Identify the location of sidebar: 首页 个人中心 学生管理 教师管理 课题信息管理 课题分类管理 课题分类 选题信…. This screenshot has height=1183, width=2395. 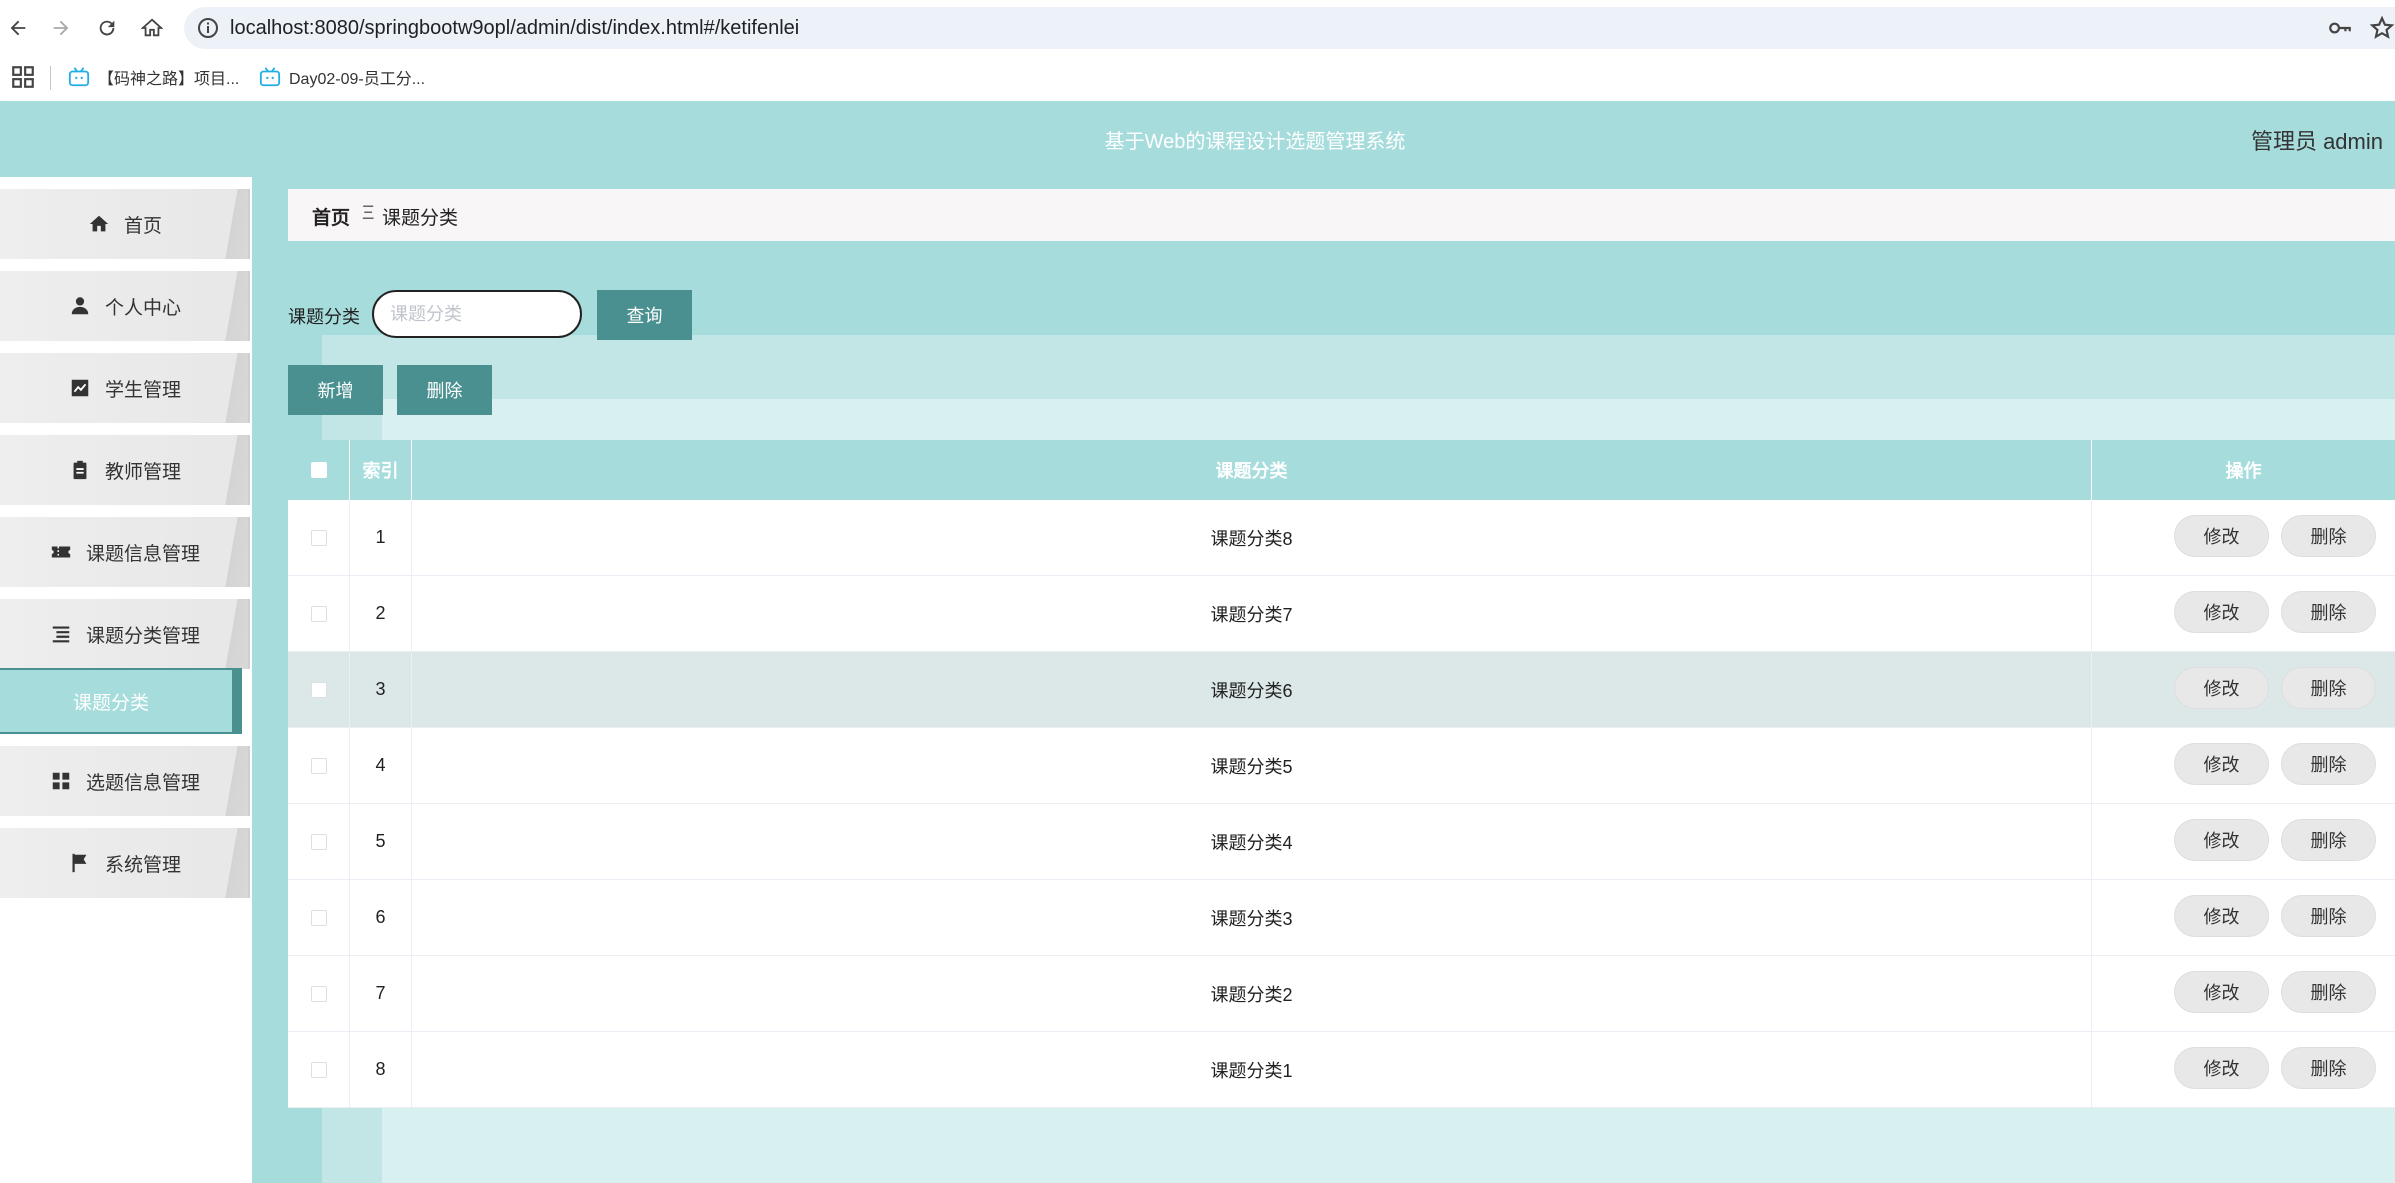
(126, 680).